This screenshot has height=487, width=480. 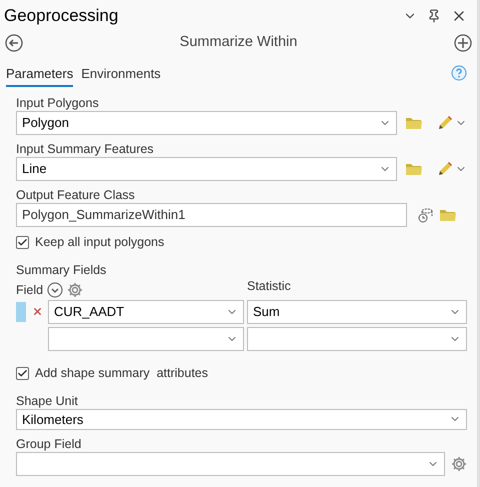 I want to click on checkbox-label: Keep all input polygons, so click(x=99, y=242).